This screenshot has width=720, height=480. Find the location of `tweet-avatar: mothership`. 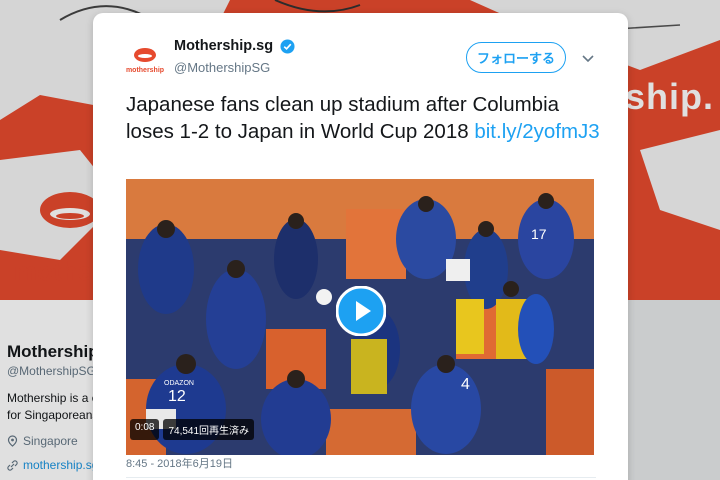

tweet-avatar: mothership is located at coordinates (145, 62).